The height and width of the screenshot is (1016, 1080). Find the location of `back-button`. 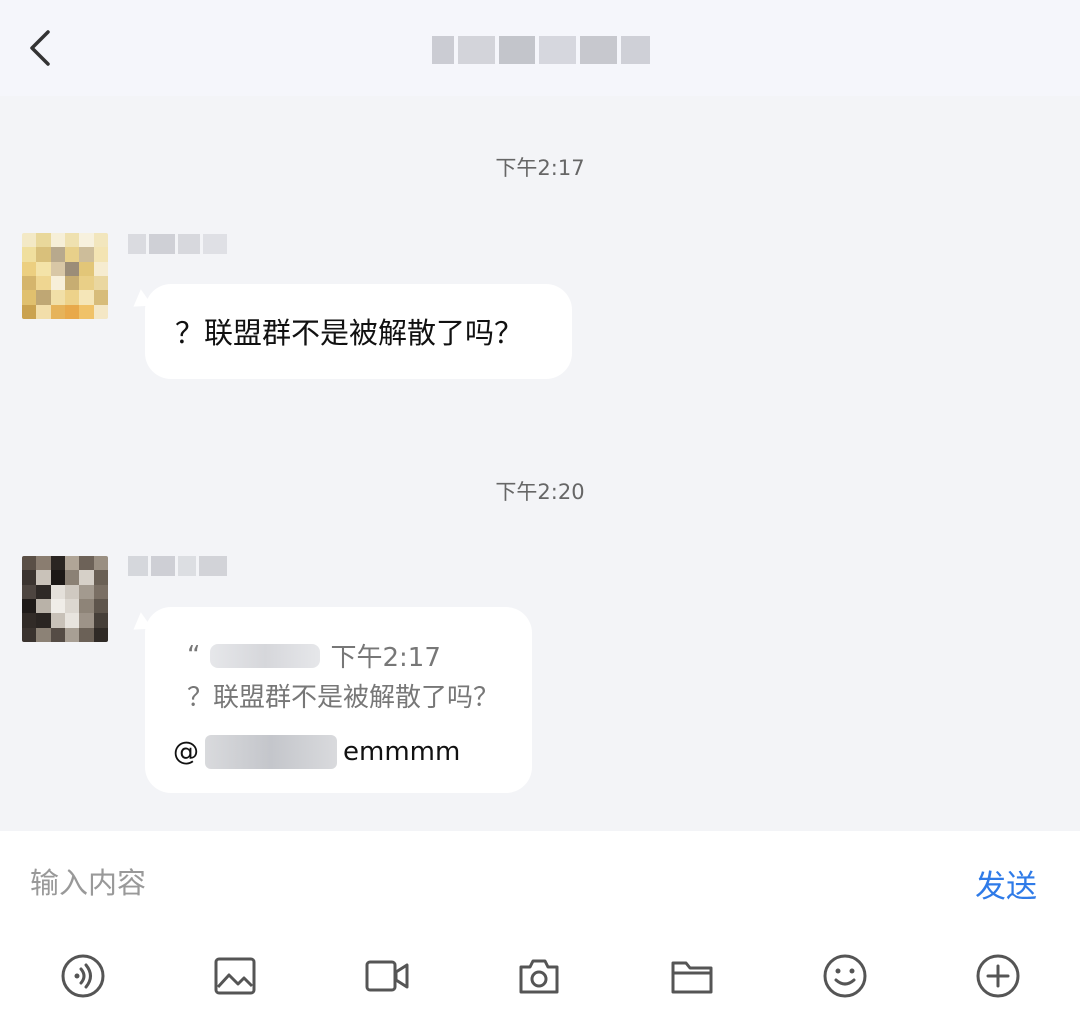

back-button is located at coordinates (40, 48).